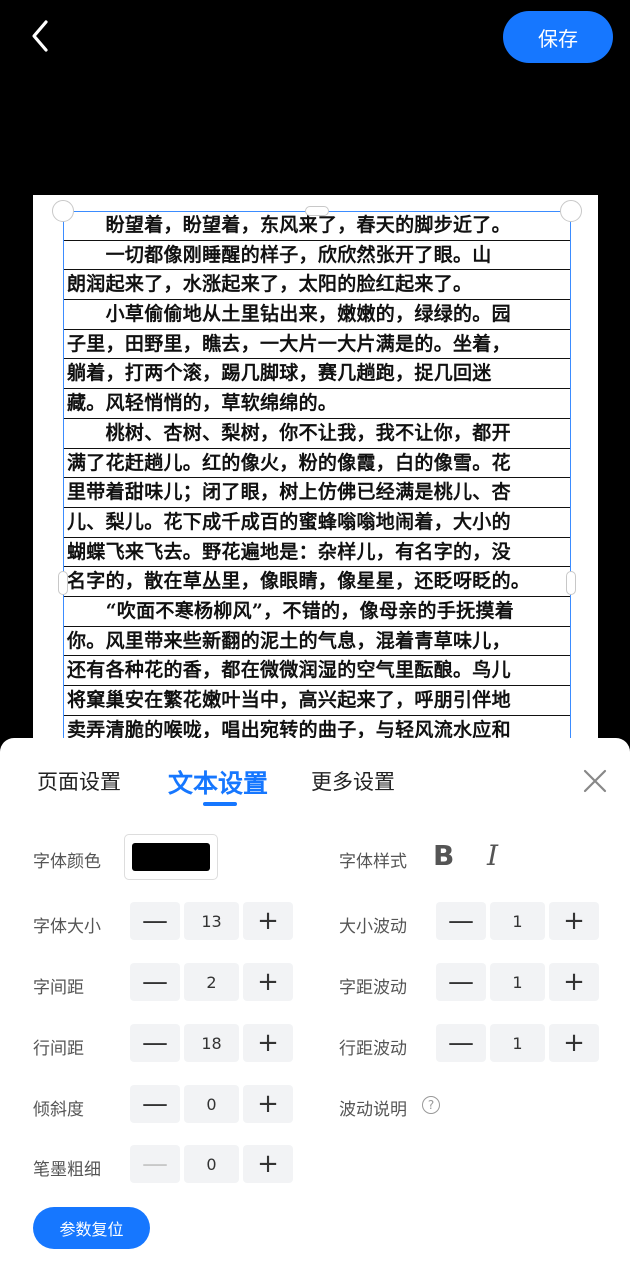  What do you see at coordinates (373, 988) in the screenshot?
I see `spacing-wave-label: 字距波动` at bounding box center [373, 988].